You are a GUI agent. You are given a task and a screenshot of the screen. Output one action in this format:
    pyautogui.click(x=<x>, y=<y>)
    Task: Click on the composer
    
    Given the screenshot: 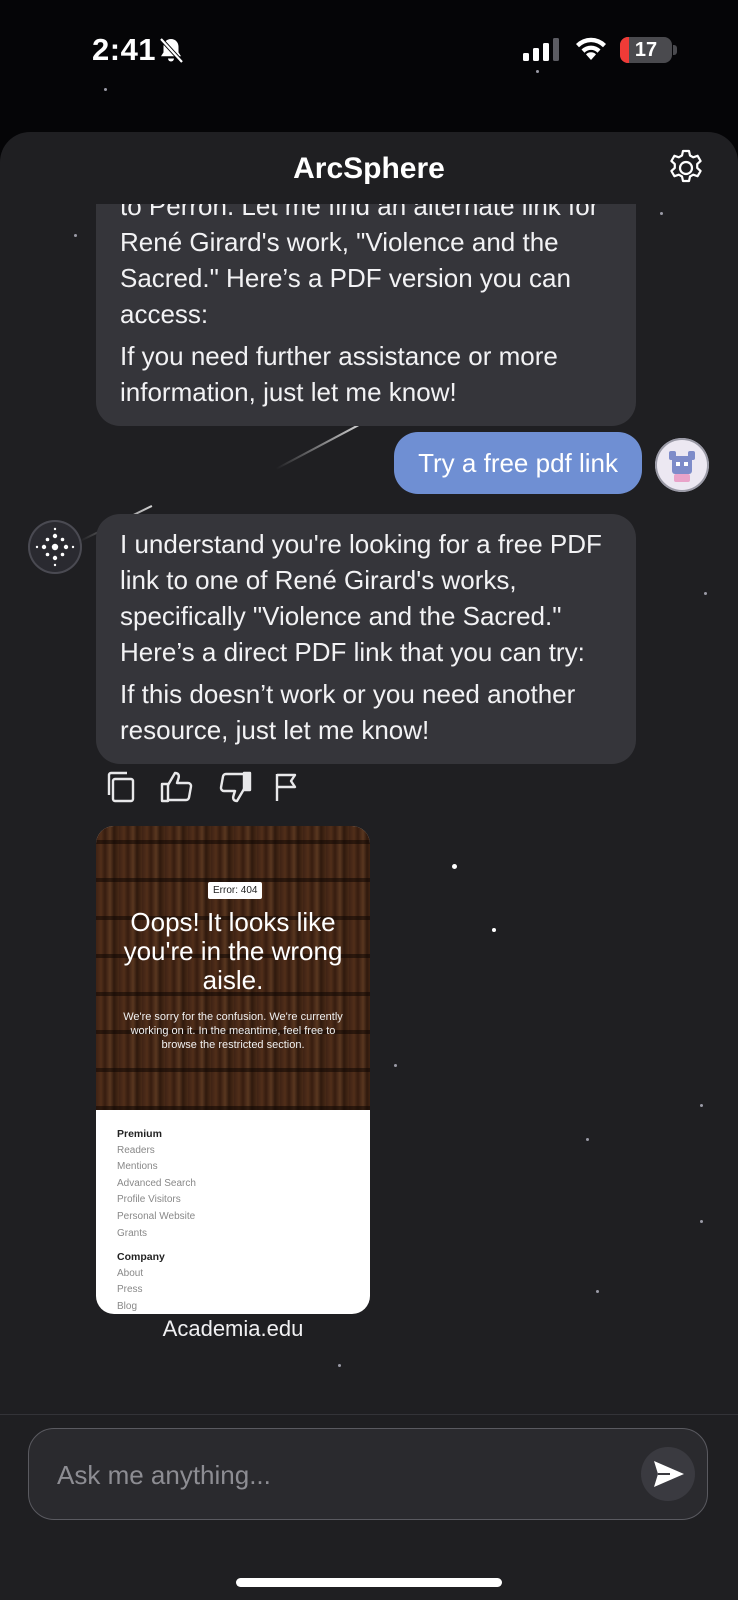 What is the action you would take?
    pyautogui.click(x=368, y=1474)
    